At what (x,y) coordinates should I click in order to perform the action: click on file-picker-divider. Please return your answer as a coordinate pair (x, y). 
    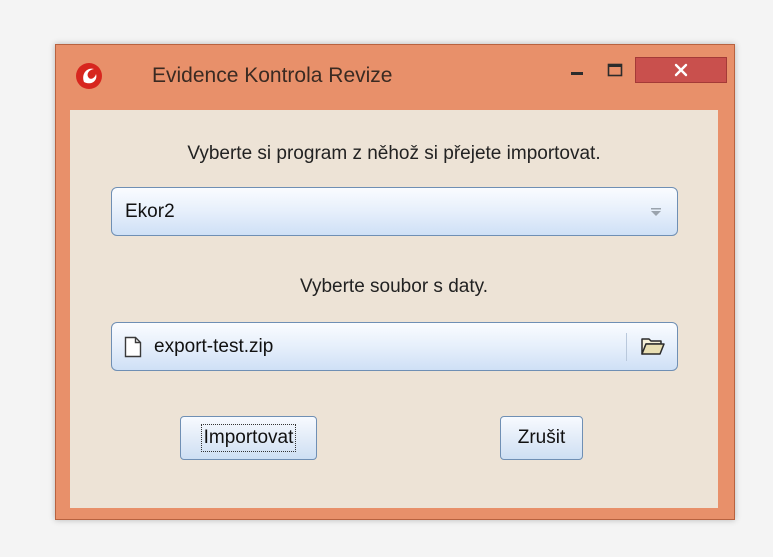
    Looking at the image, I should click on (626, 347).